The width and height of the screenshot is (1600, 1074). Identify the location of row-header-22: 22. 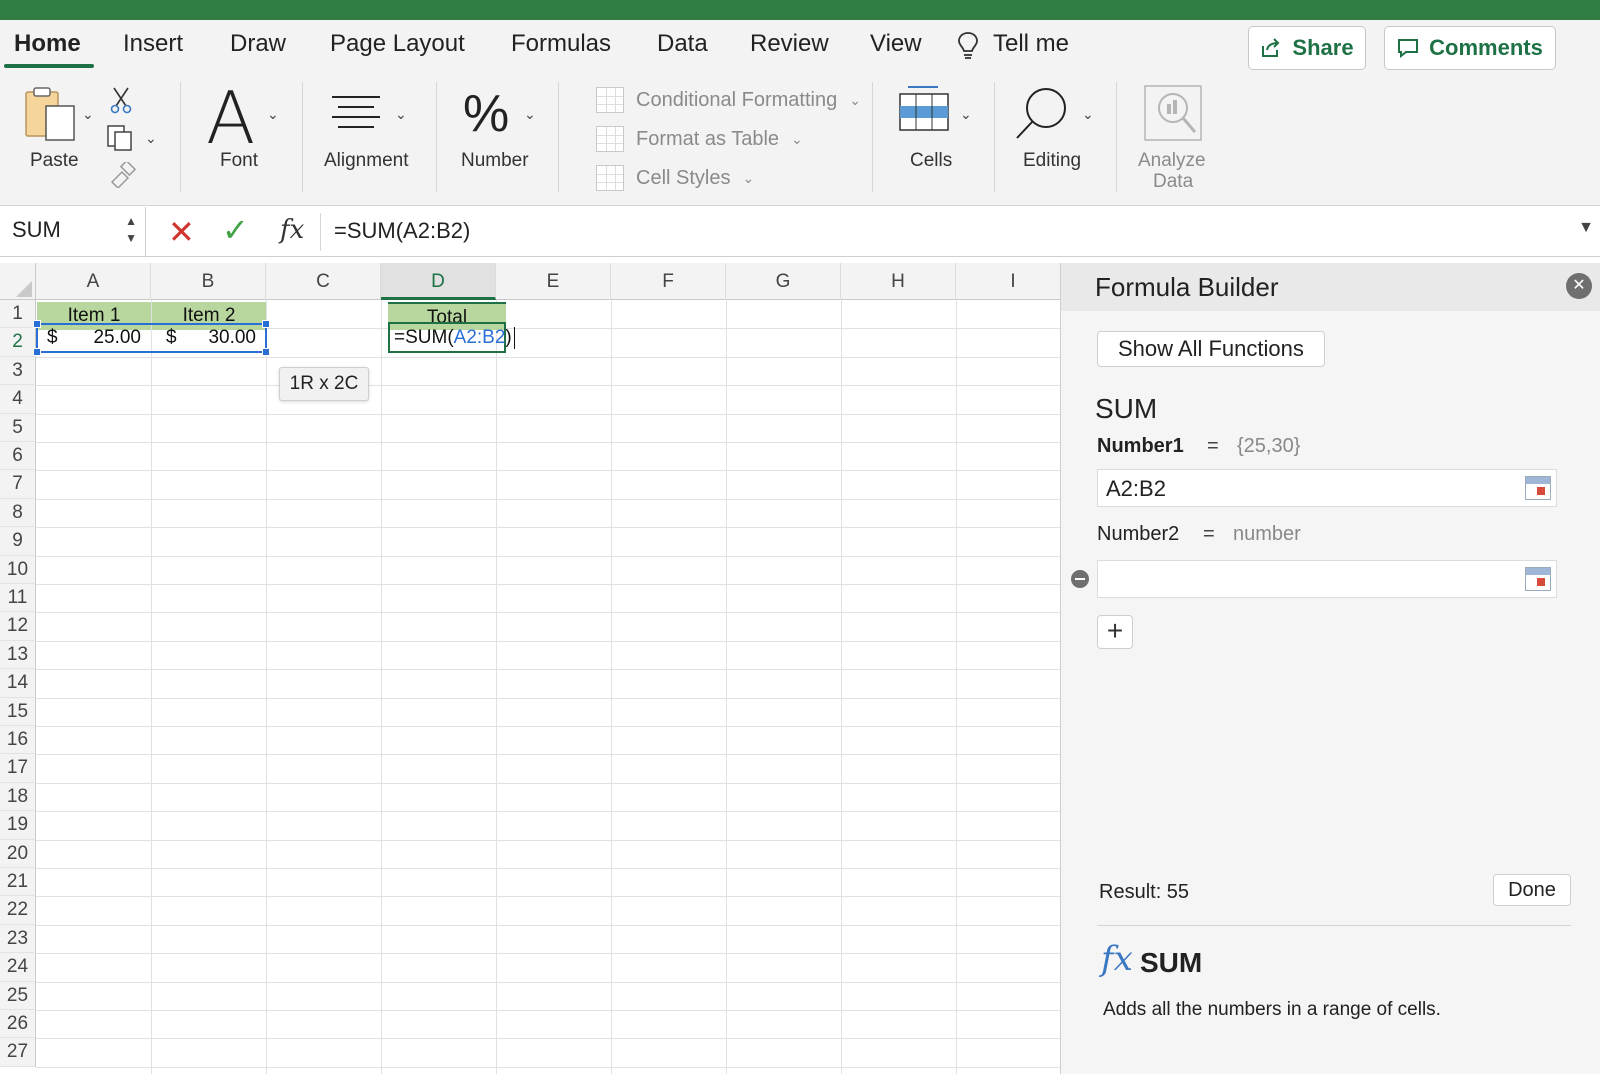
(18, 910).